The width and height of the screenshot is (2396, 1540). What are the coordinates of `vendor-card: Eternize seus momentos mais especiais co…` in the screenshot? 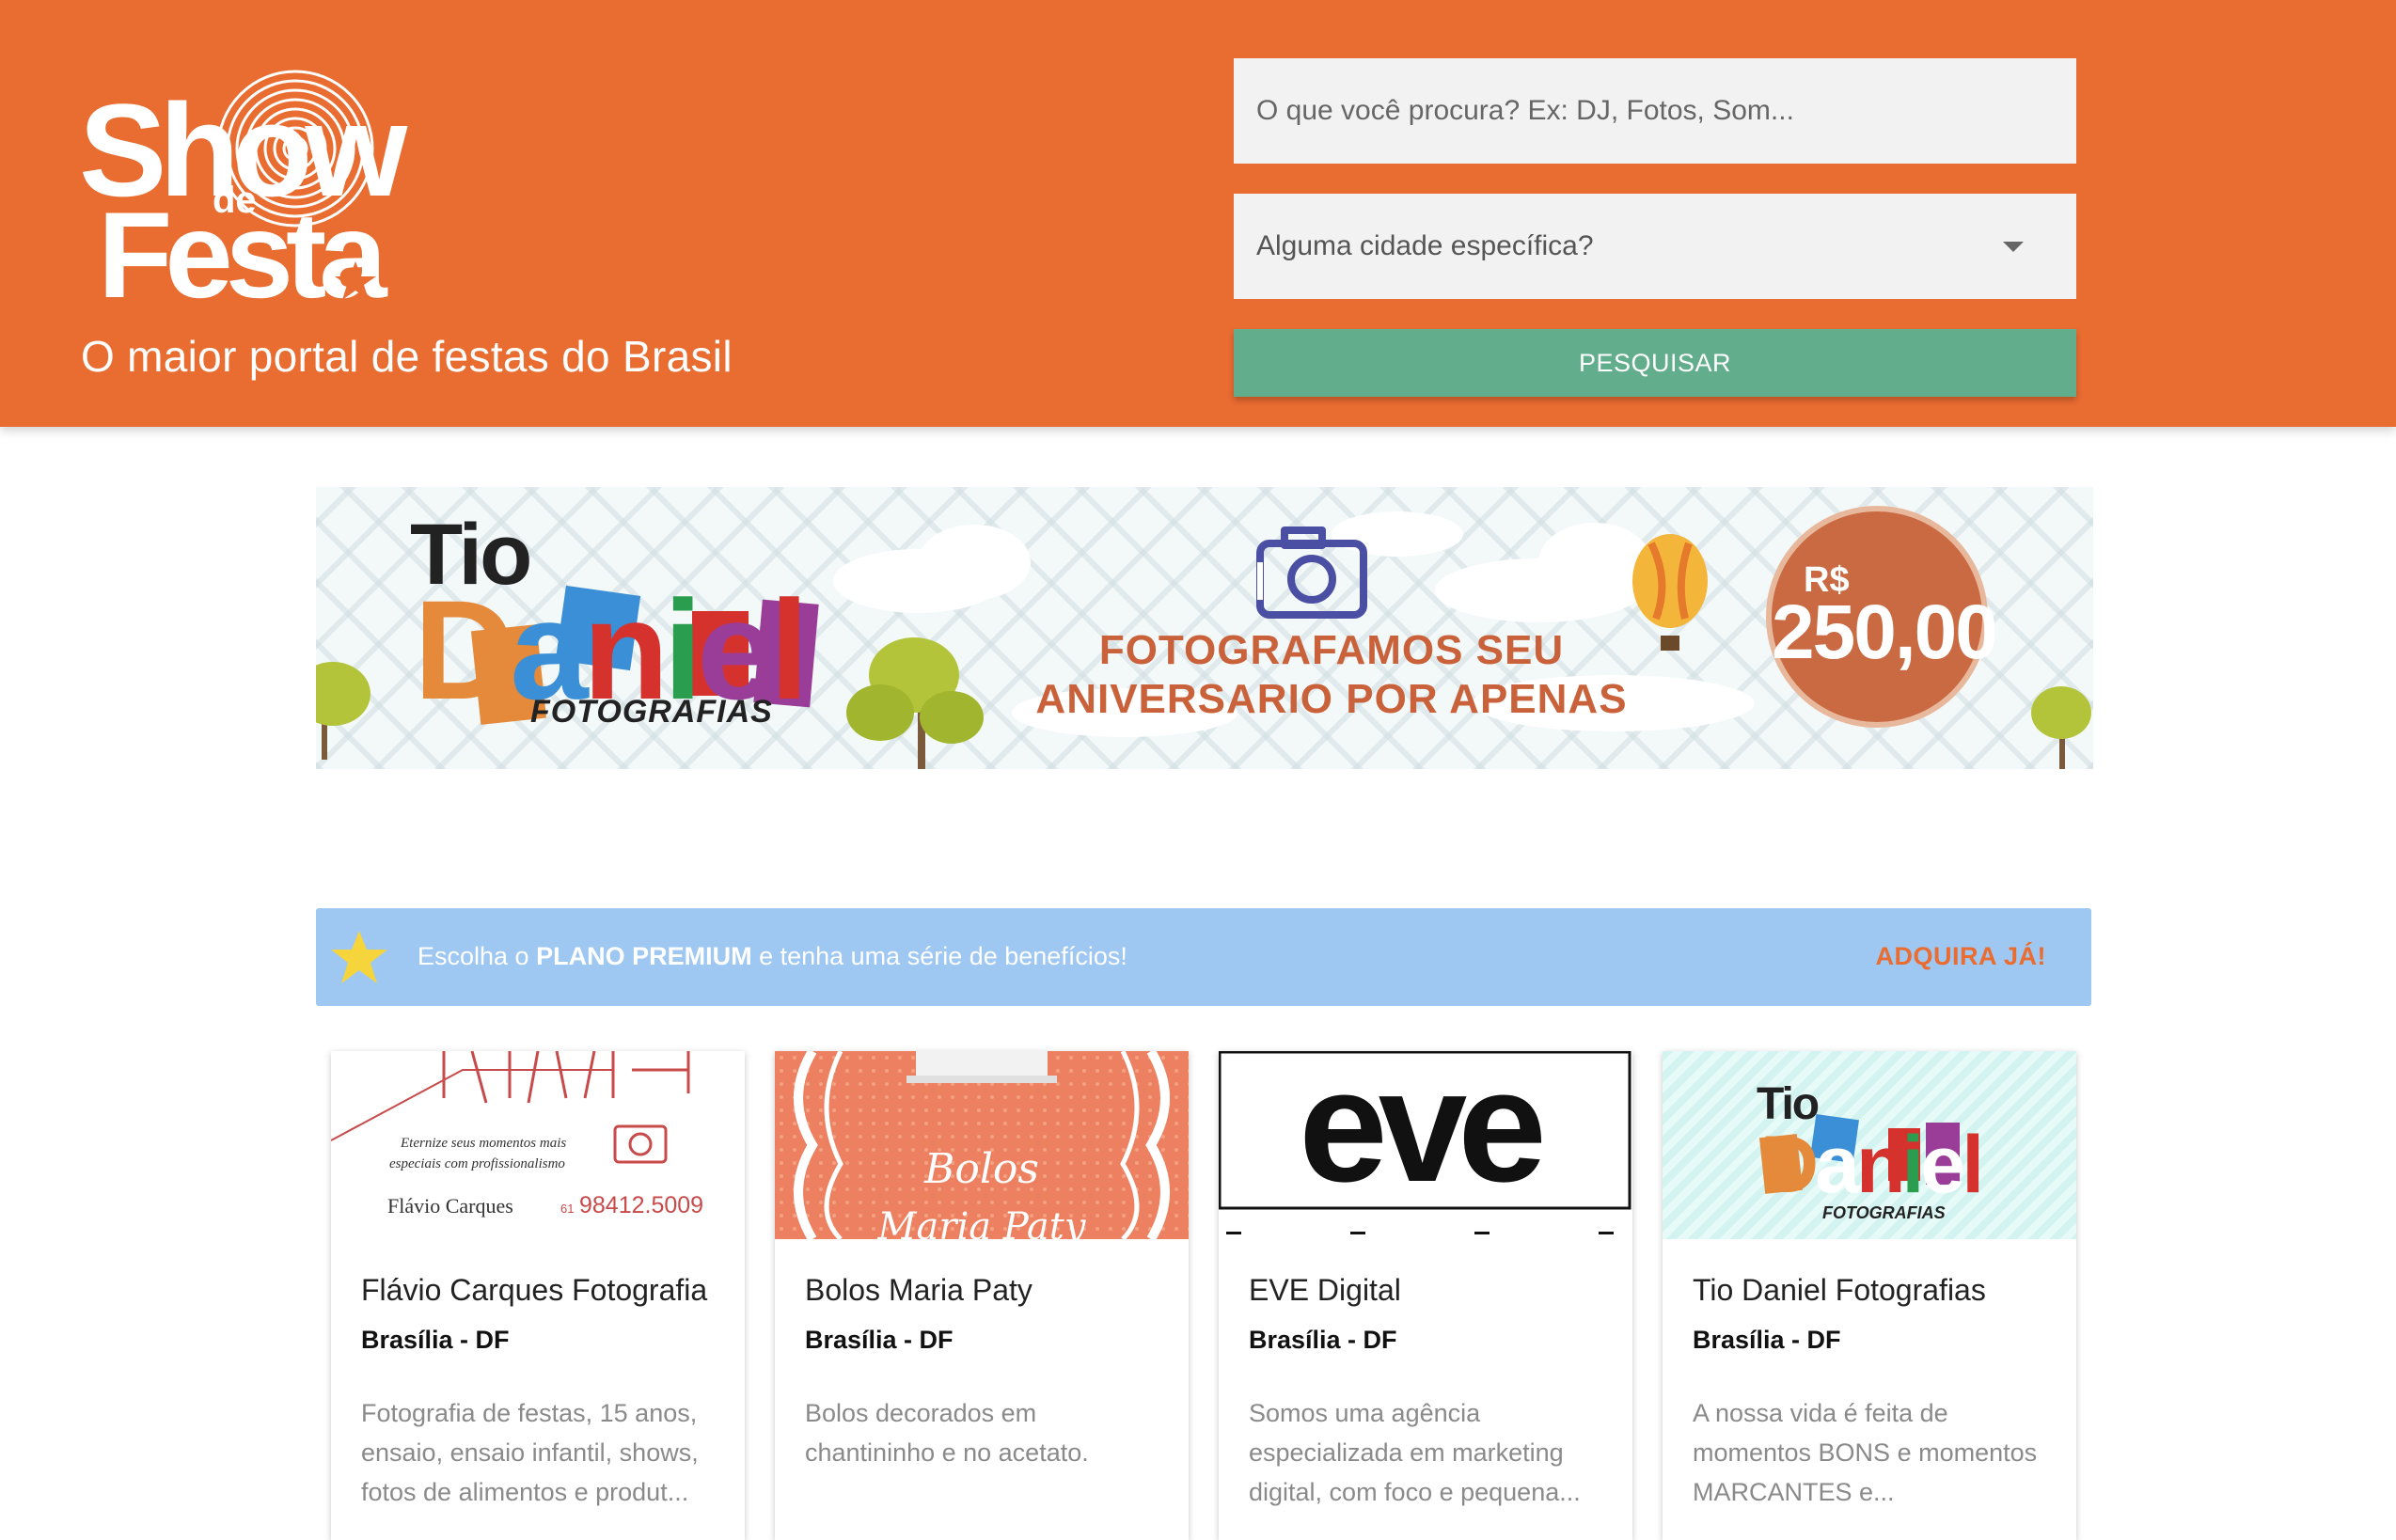 It's located at (538, 1295).